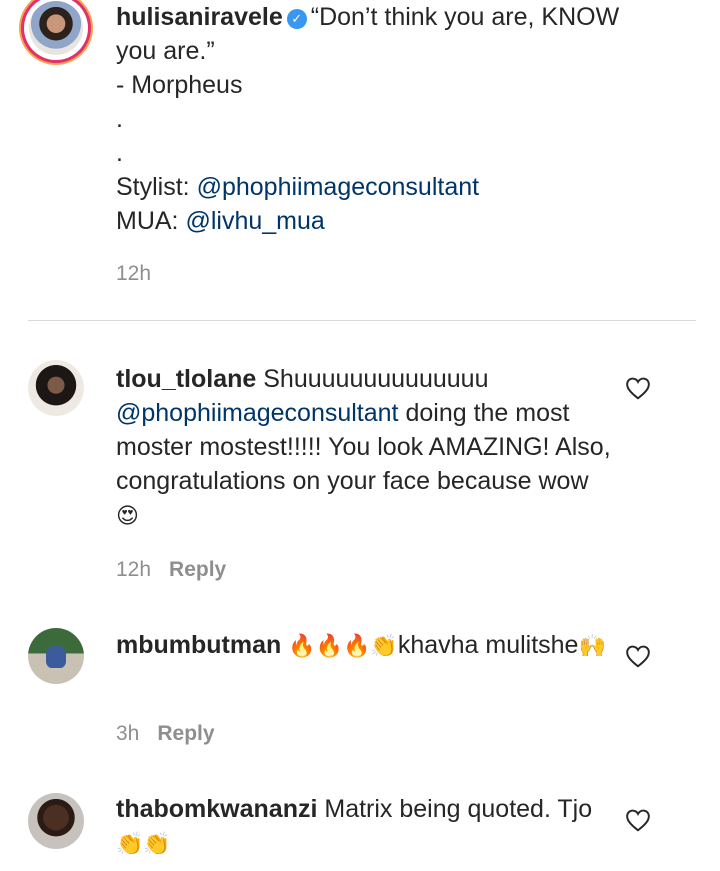 The image size is (720, 871). What do you see at coordinates (216, 809) in the screenshot?
I see `commenter-username: thabomkwananzi` at bounding box center [216, 809].